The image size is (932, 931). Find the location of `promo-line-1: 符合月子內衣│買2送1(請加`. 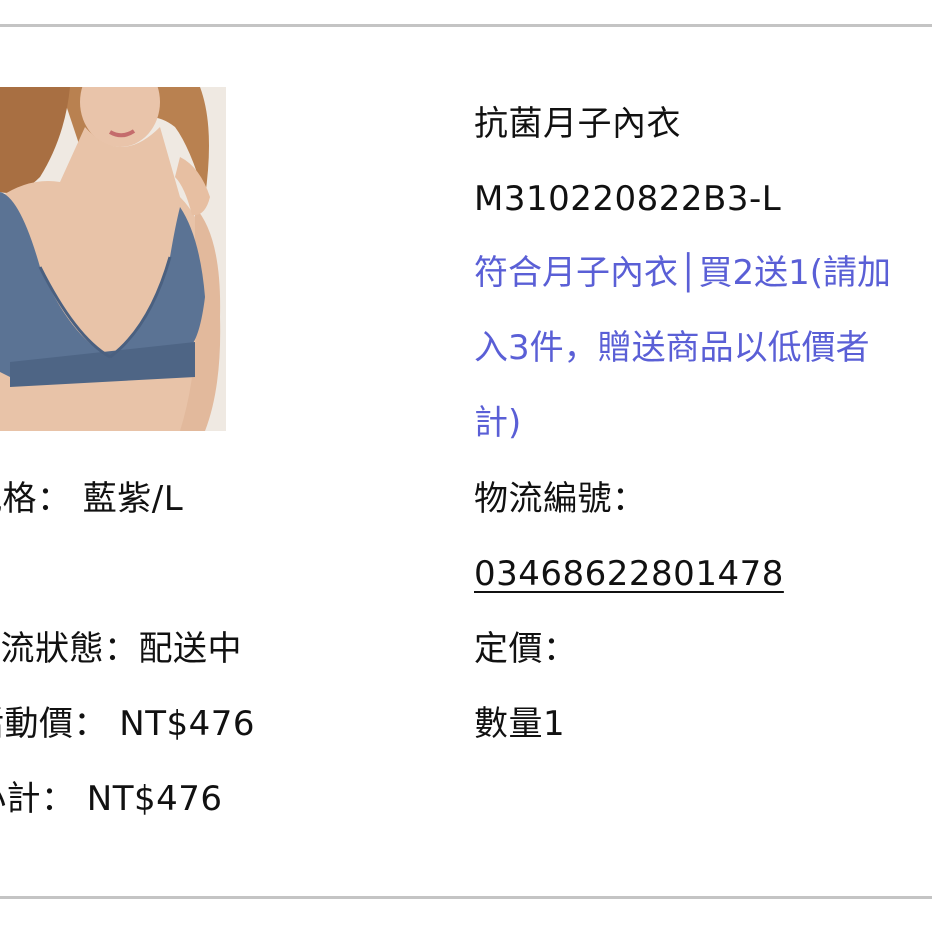

promo-line-1: 符合月子內衣│買2送1(請加 is located at coordinates (682, 273).